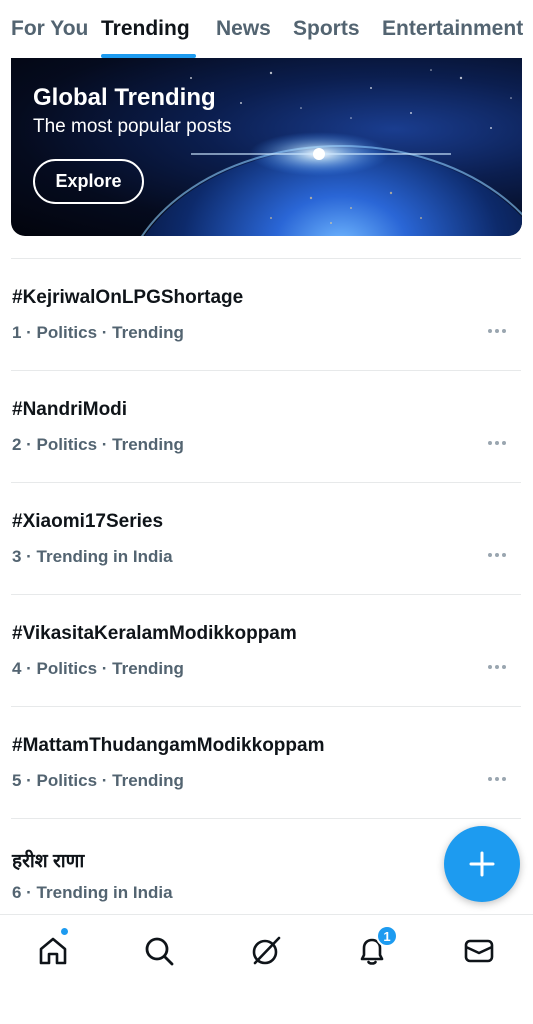  I want to click on trend-title: #Xiaomi17Series, so click(88, 521).